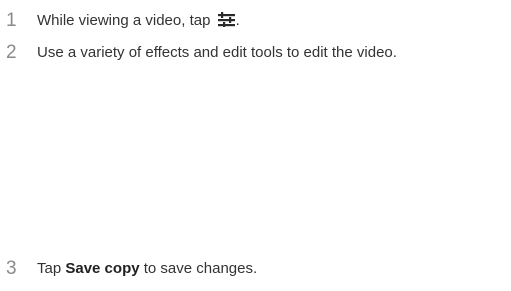  Describe the element at coordinates (226, 23) in the screenshot. I see `edit-adjust-icon` at that location.